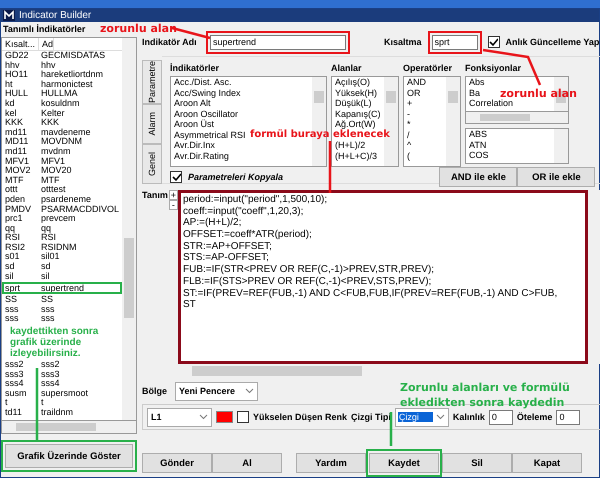 The height and width of the screenshot is (478, 600). What do you see at coordinates (247, 463) in the screenshot?
I see `action-button: Al` at bounding box center [247, 463].